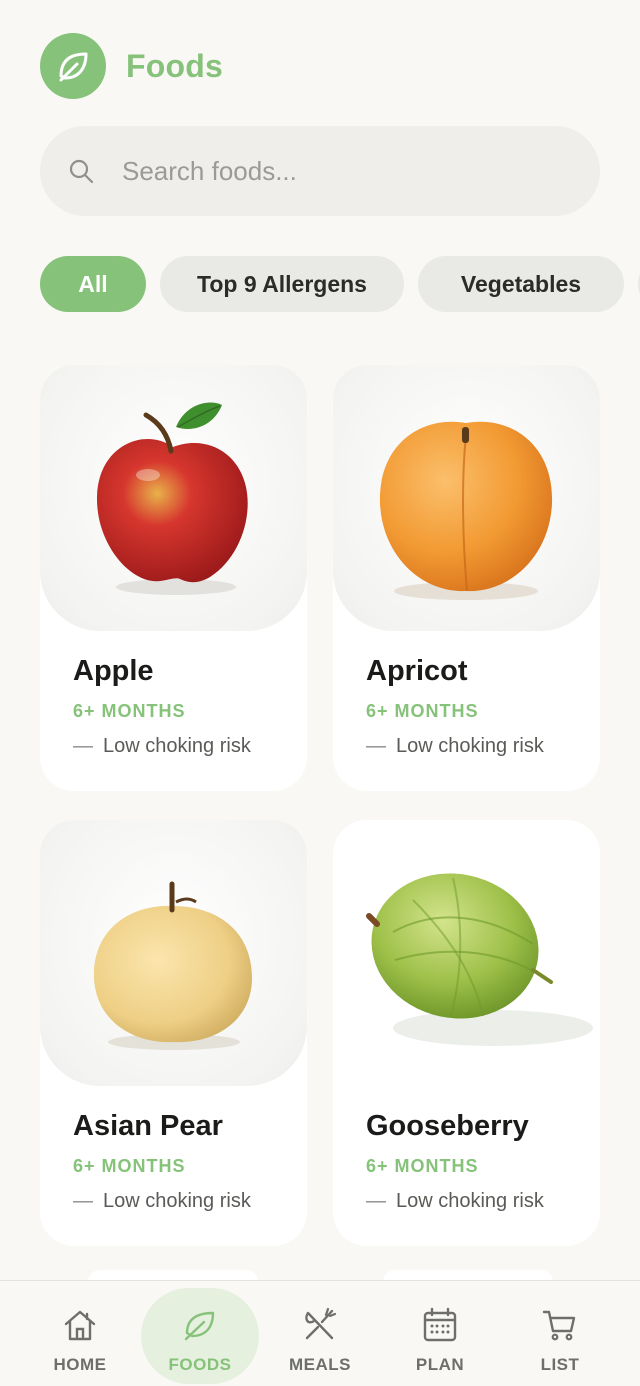 This screenshot has height=1386, width=640. I want to click on filter-chips: All Top 9 Allergens Vegetables, so click(340, 284).